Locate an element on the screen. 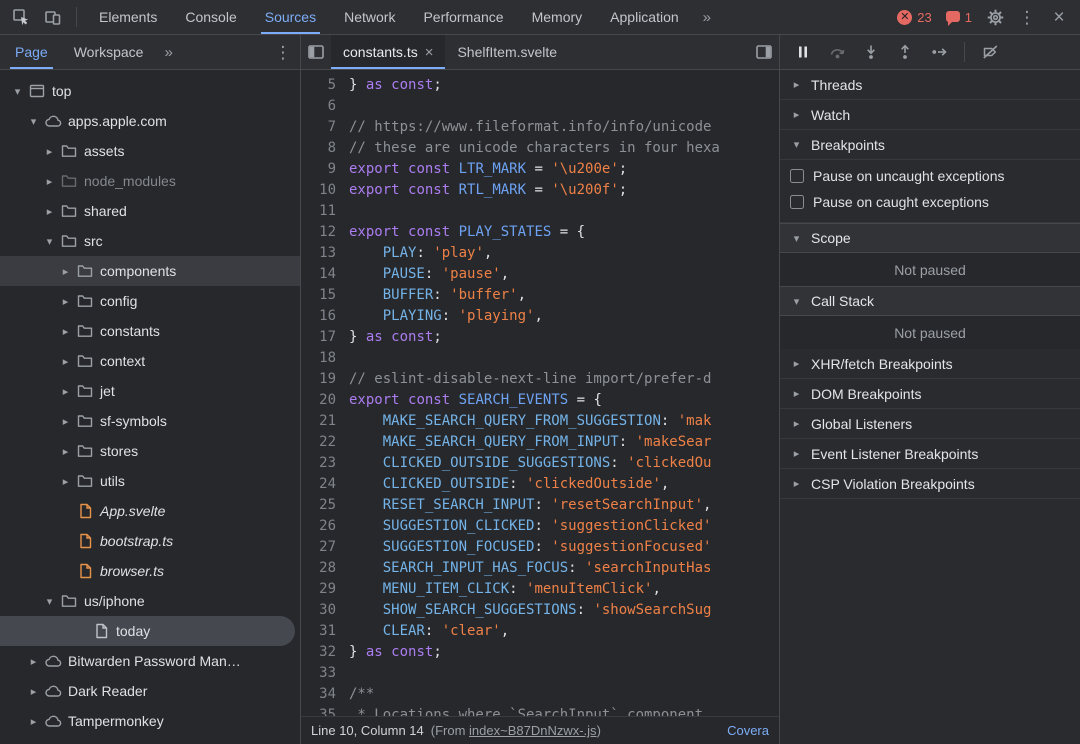 The height and width of the screenshot is (744, 1080). line-number: 13 is located at coordinates (325, 253).